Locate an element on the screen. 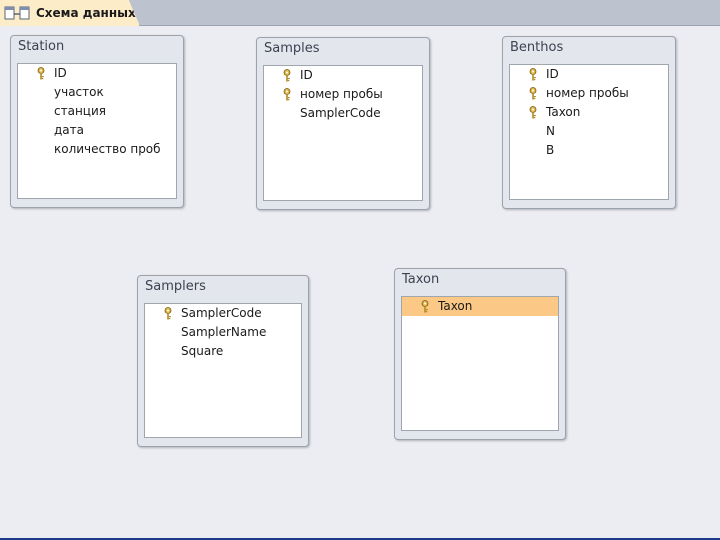 This screenshot has width=720, height=540. field-row-selected: Taxon is located at coordinates (480, 306).